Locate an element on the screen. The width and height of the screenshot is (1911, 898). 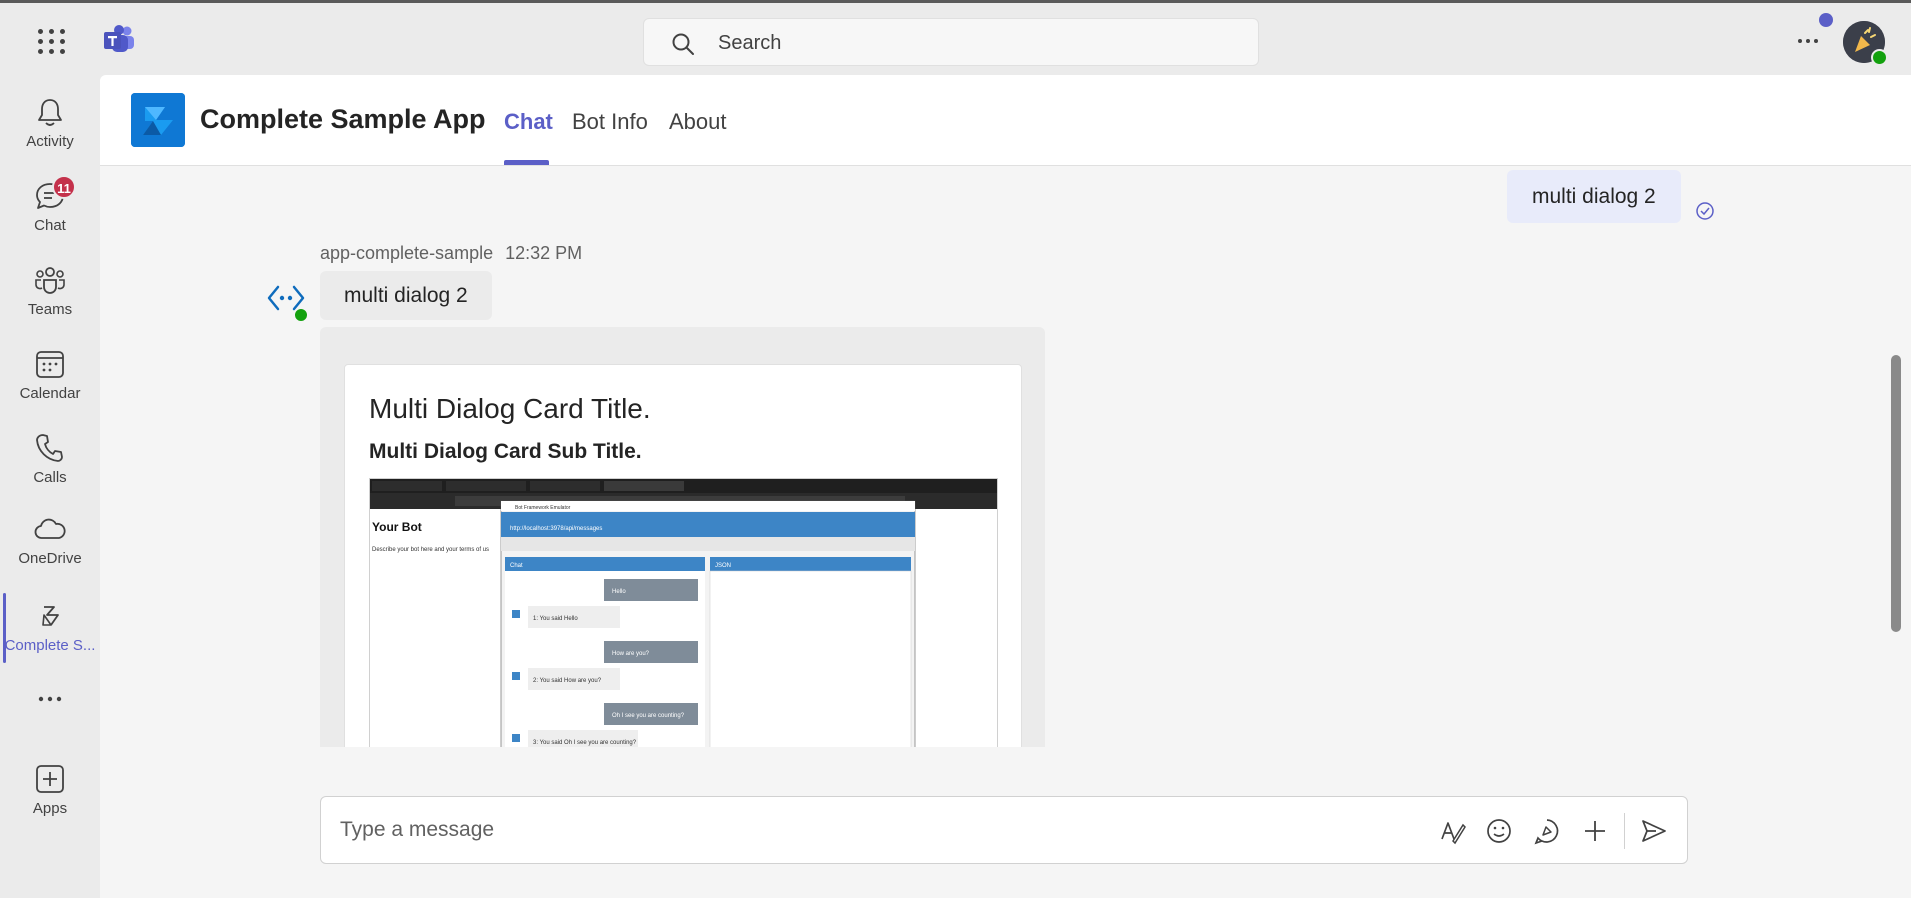
format-icon is located at coordinates (1452, 831).